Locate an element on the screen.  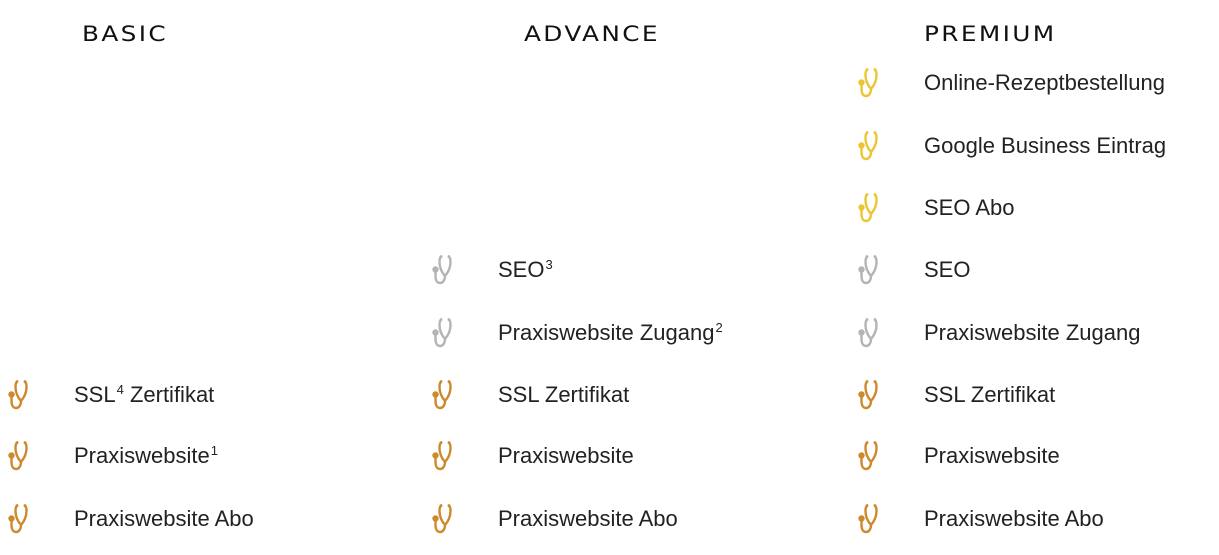
feature-item: SEO Abo is located at coordinates (936, 208).